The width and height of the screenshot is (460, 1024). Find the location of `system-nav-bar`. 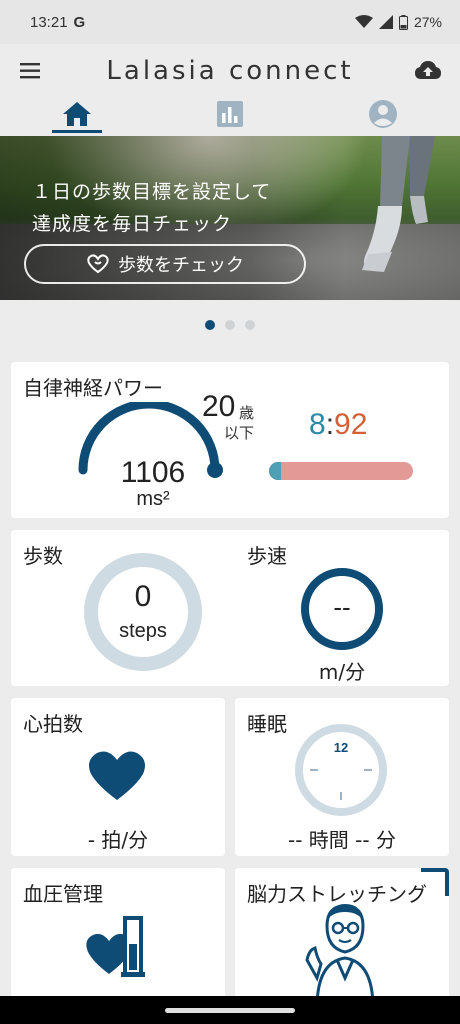

system-nav-bar is located at coordinates (230, 1010).